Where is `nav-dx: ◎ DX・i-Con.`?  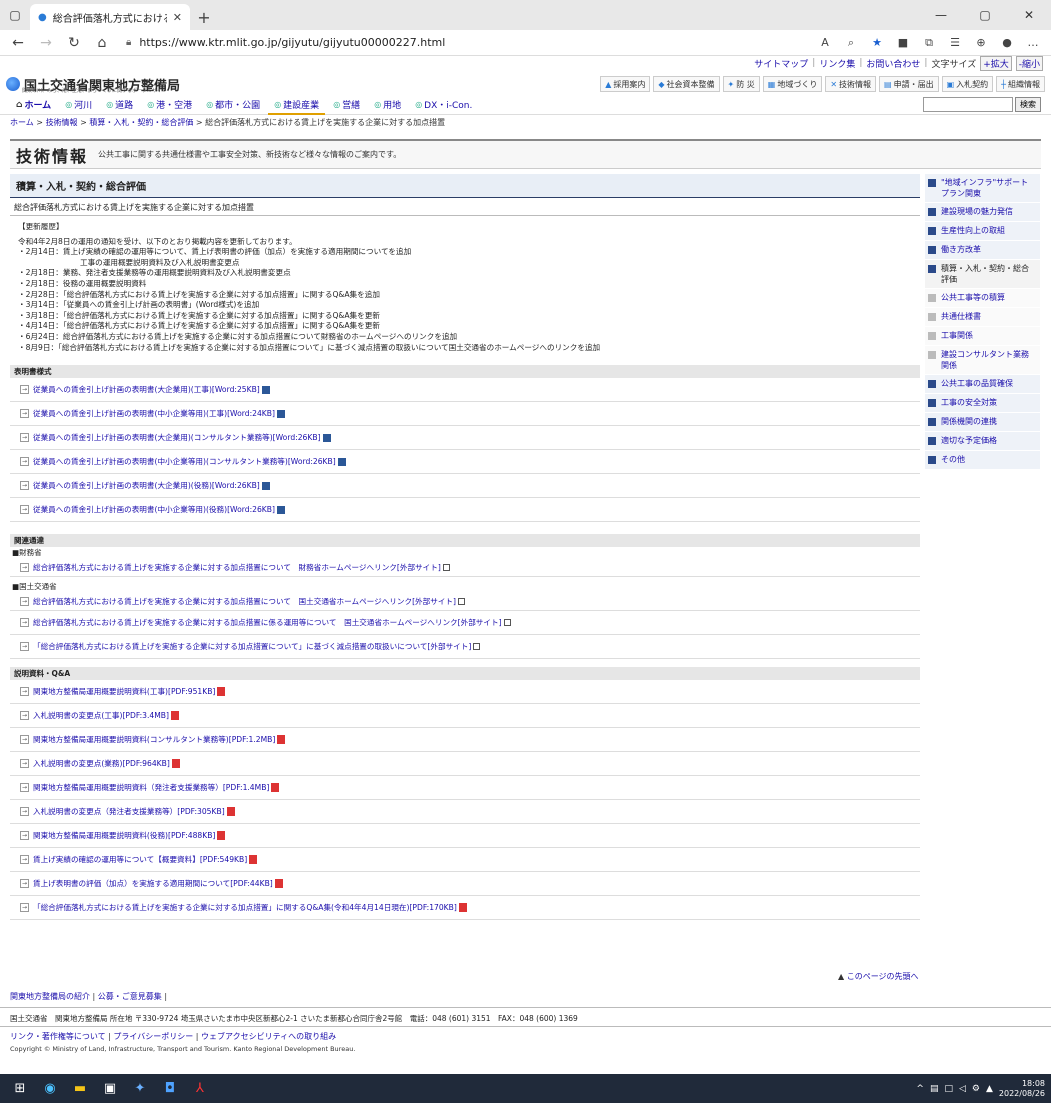 nav-dx: ◎ DX・i-Con. is located at coordinates (443, 106).